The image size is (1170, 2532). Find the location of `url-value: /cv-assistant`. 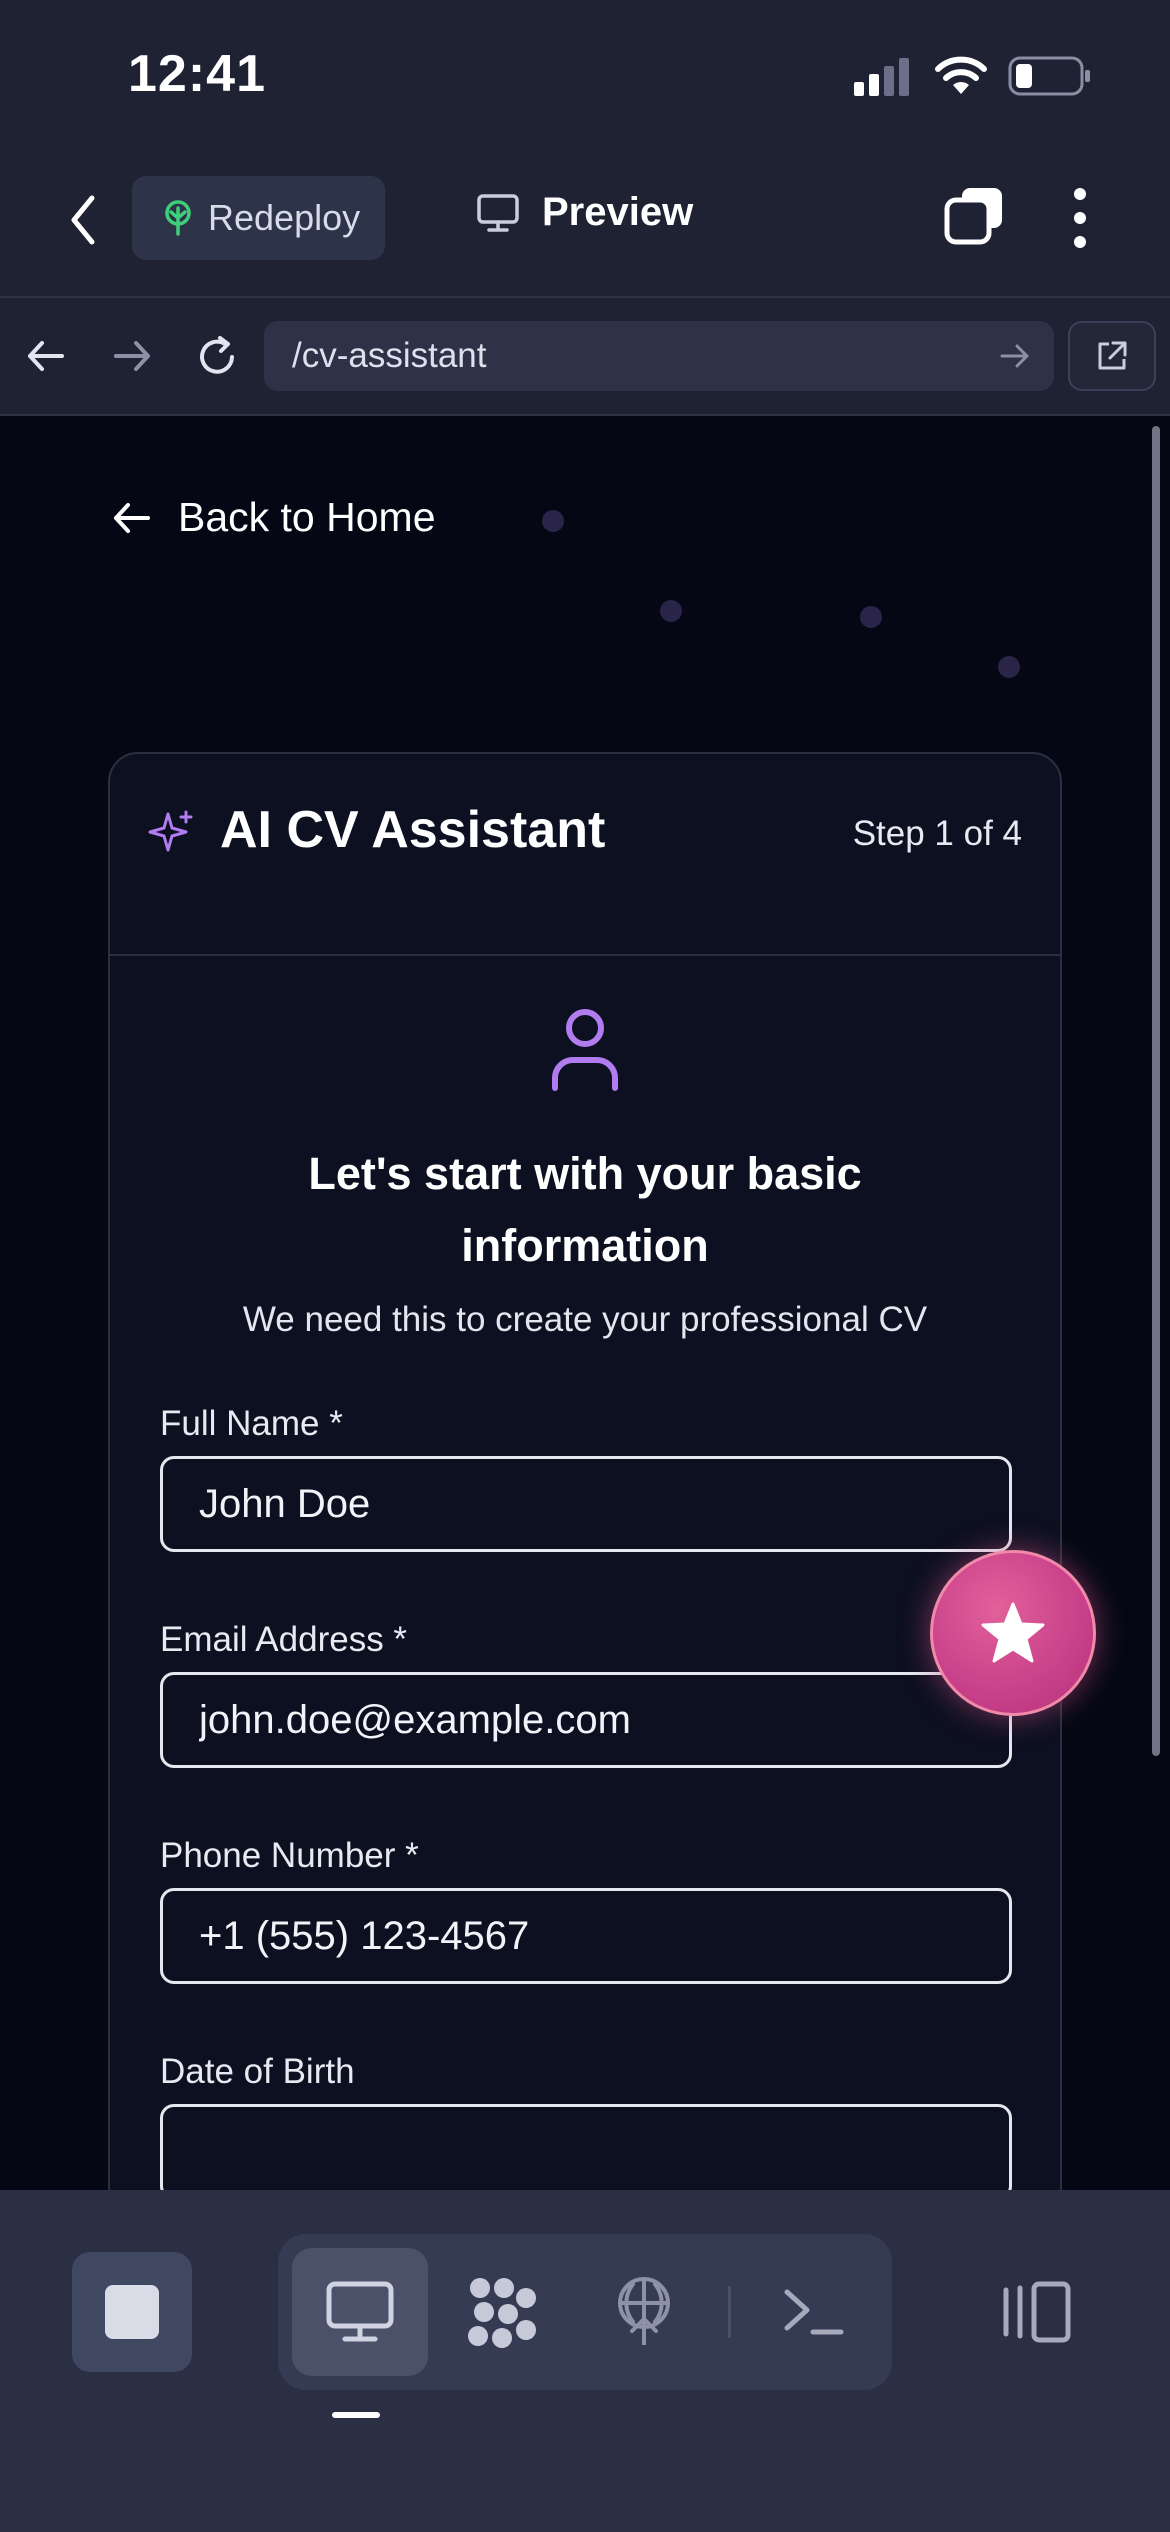

url-value: /cv-assistant is located at coordinates (389, 355).